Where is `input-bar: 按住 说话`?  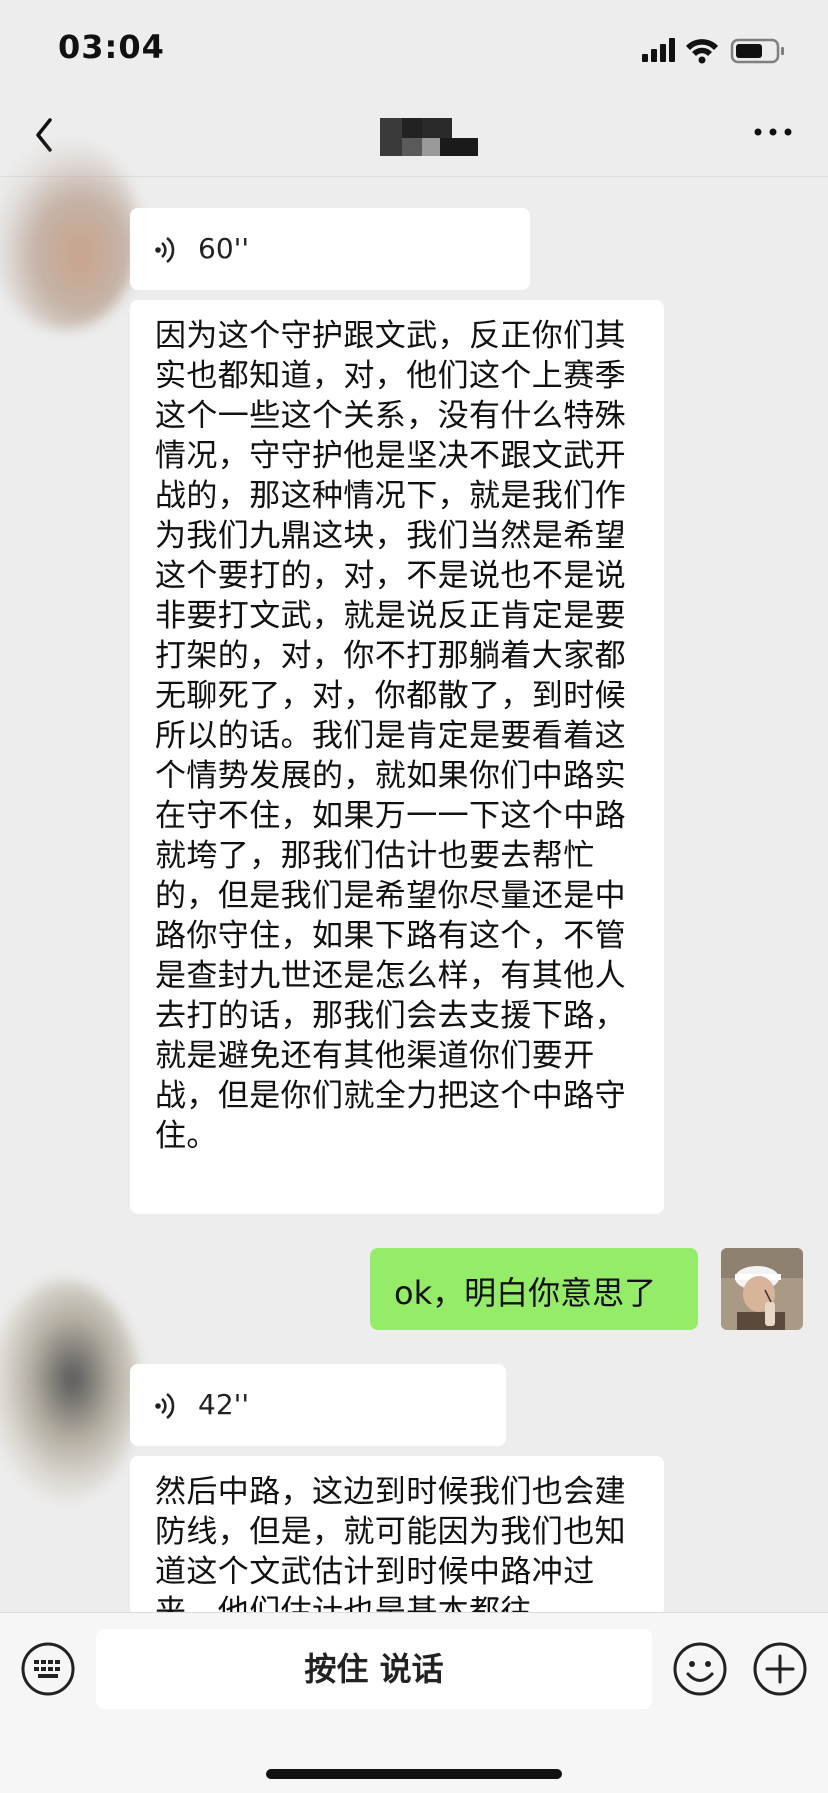 input-bar: 按住 说话 is located at coordinates (414, 1702).